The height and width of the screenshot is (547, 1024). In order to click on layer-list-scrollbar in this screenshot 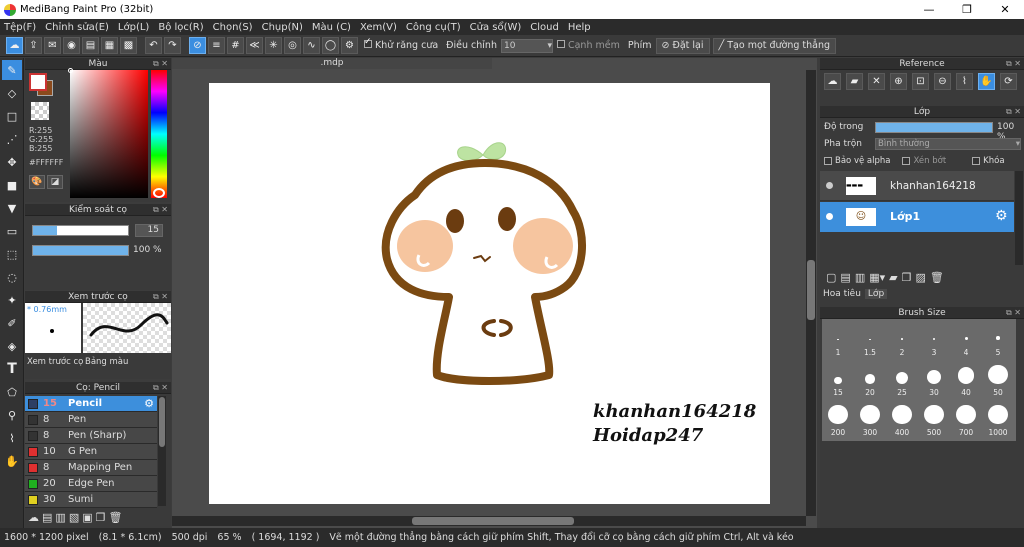, I will do `click(1019, 218)`.